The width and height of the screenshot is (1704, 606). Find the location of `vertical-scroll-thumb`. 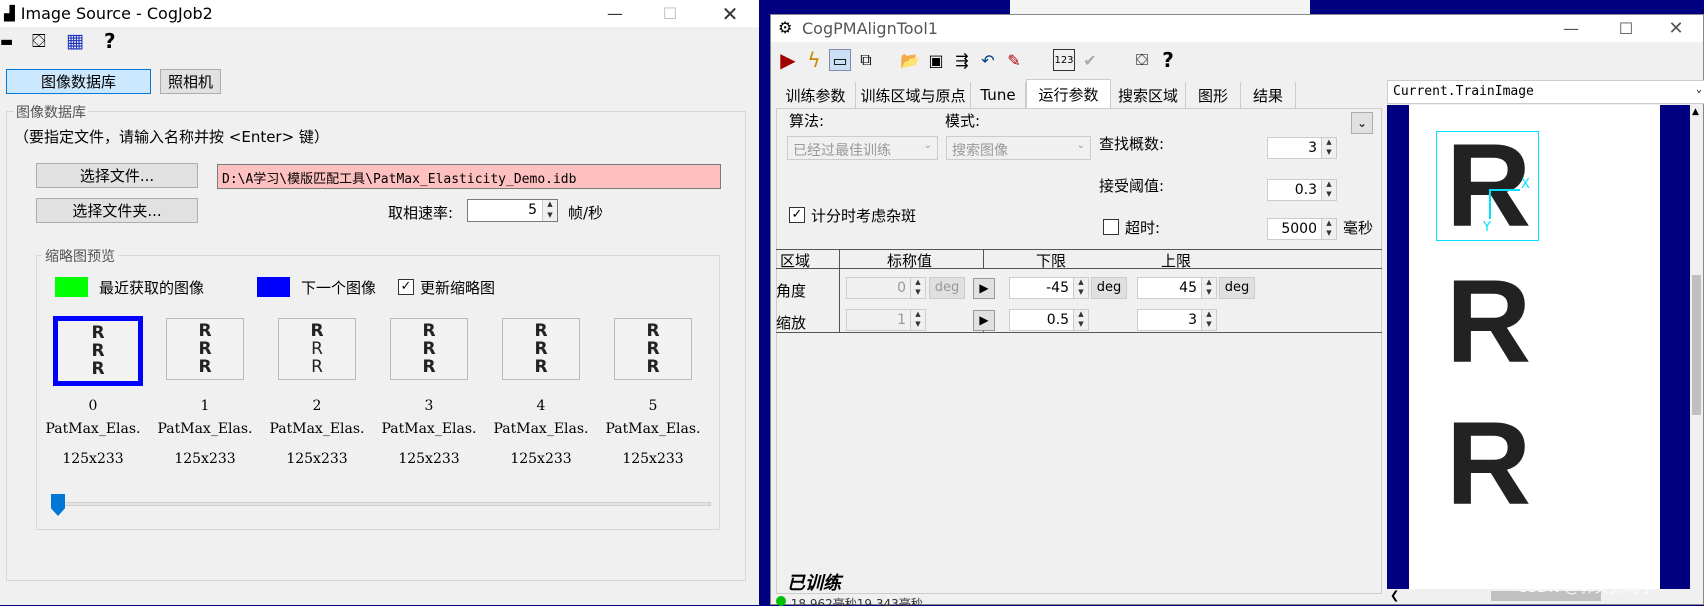

vertical-scroll-thumb is located at coordinates (1696, 345).